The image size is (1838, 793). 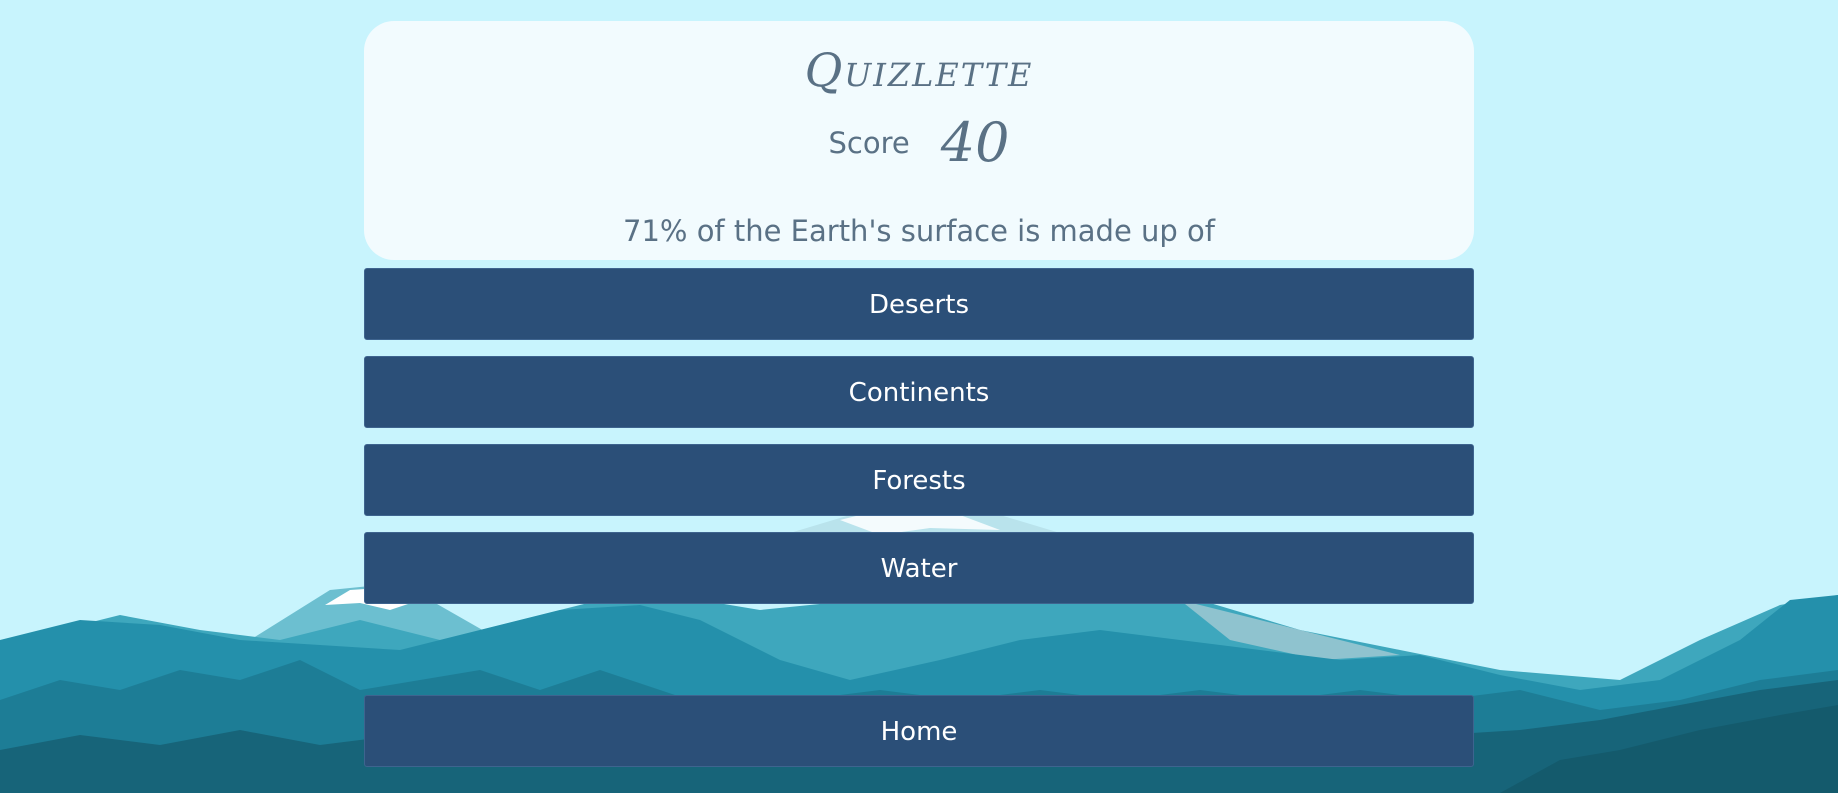 What do you see at coordinates (919, 731) in the screenshot?
I see `home-button: Home` at bounding box center [919, 731].